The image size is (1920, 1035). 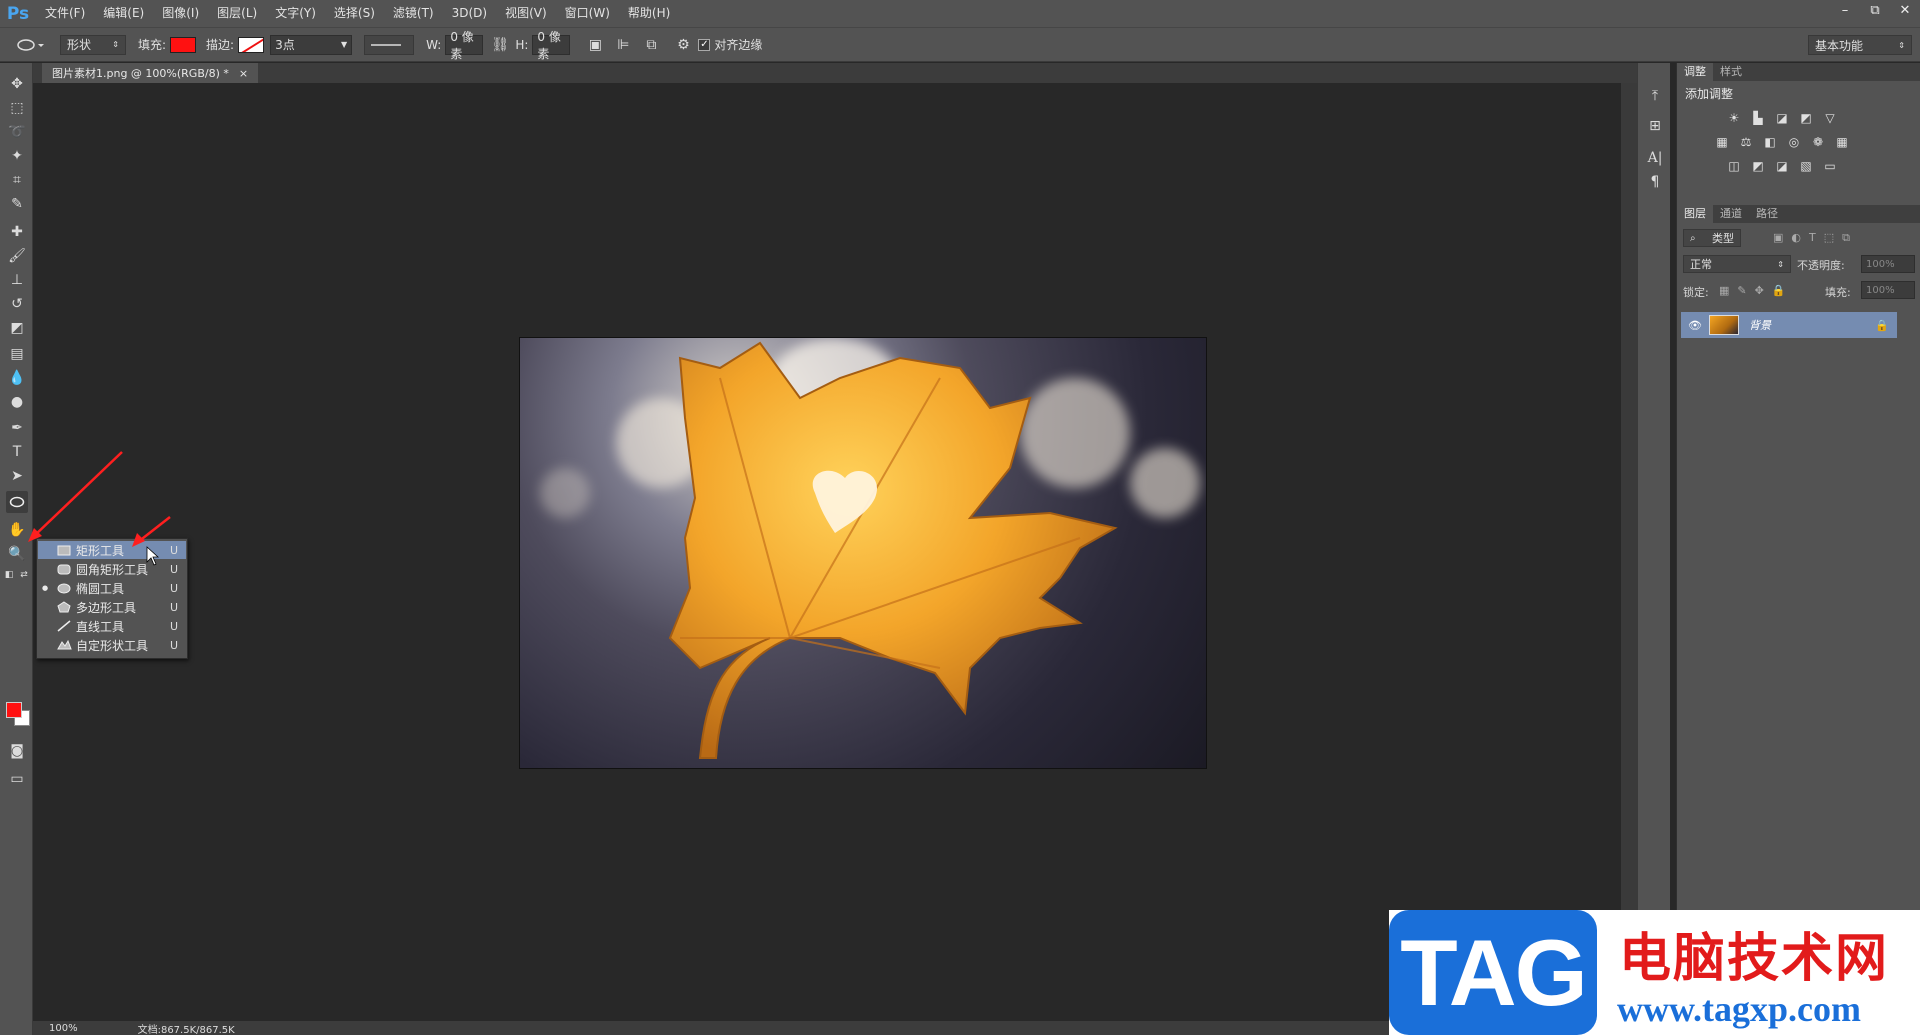 What do you see at coordinates (1830, 118) in the screenshot?
I see `vibrance-icon: ▽` at bounding box center [1830, 118].